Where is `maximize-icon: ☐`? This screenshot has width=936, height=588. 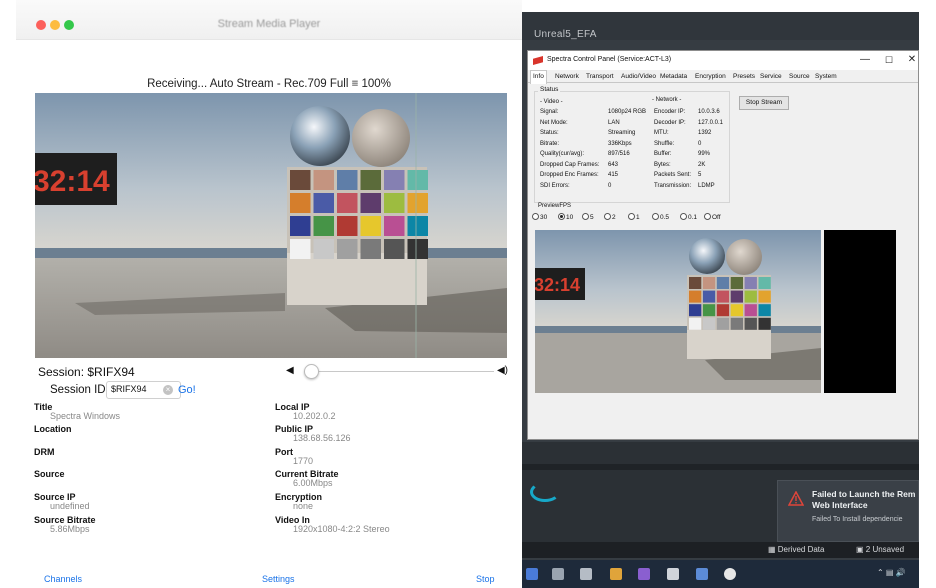 maximize-icon: ☐ is located at coordinates (889, 60).